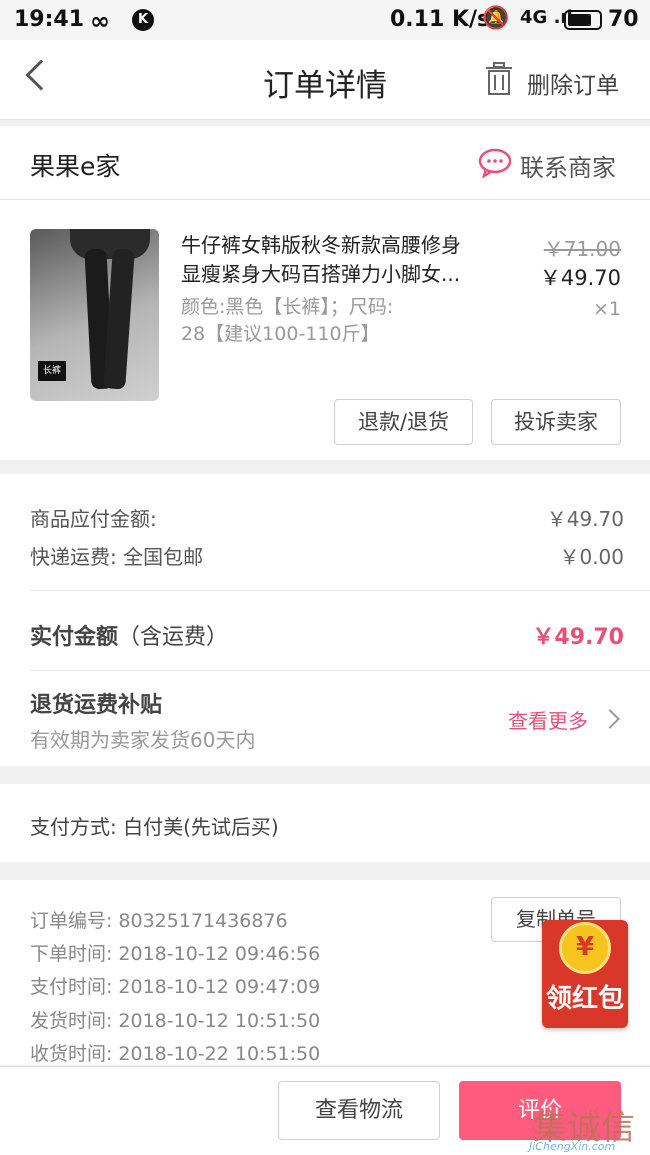 This screenshot has height=1155, width=650. What do you see at coordinates (71, 954) in the screenshot?
I see `order-time-label: 下单时间:` at bounding box center [71, 954].